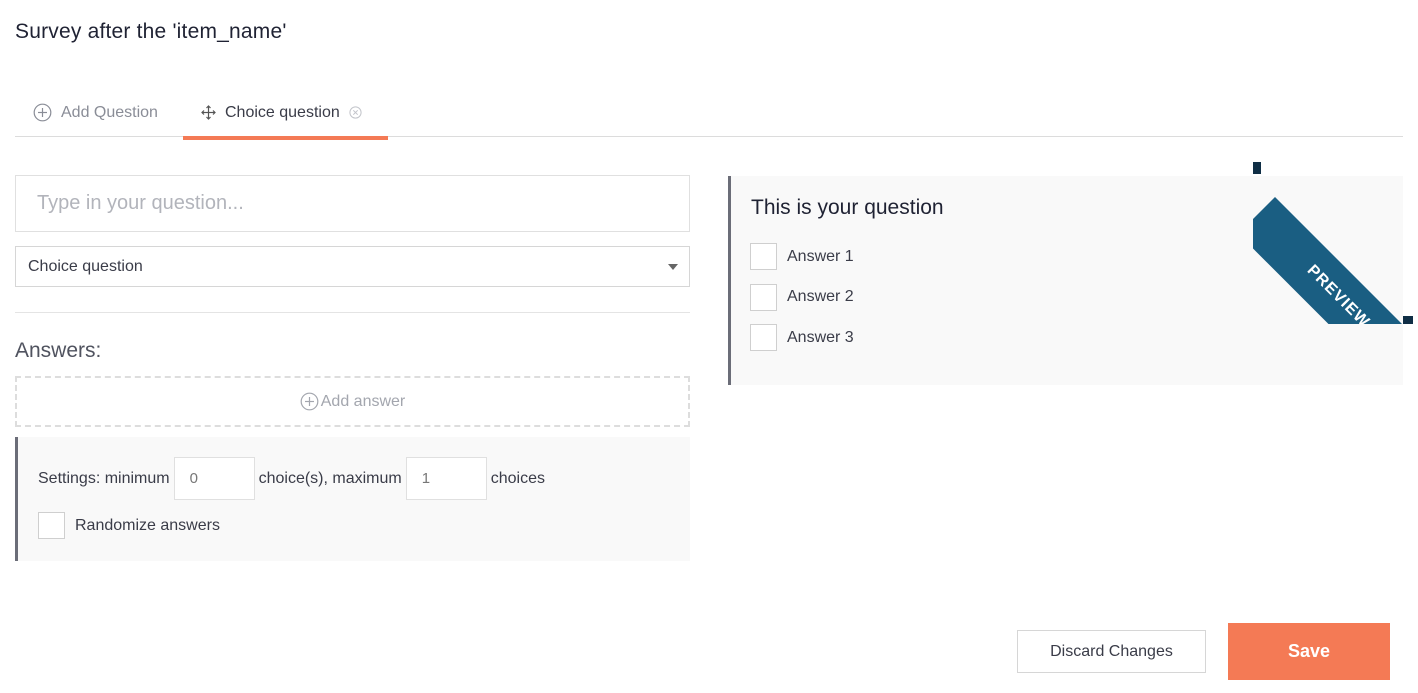 The width and height of the screenshot is (1418, 693). What do you see at coordinates (58, 350) in the screenshot?
I see `answers-heading: Answers:` at bounding box center [58, 350].